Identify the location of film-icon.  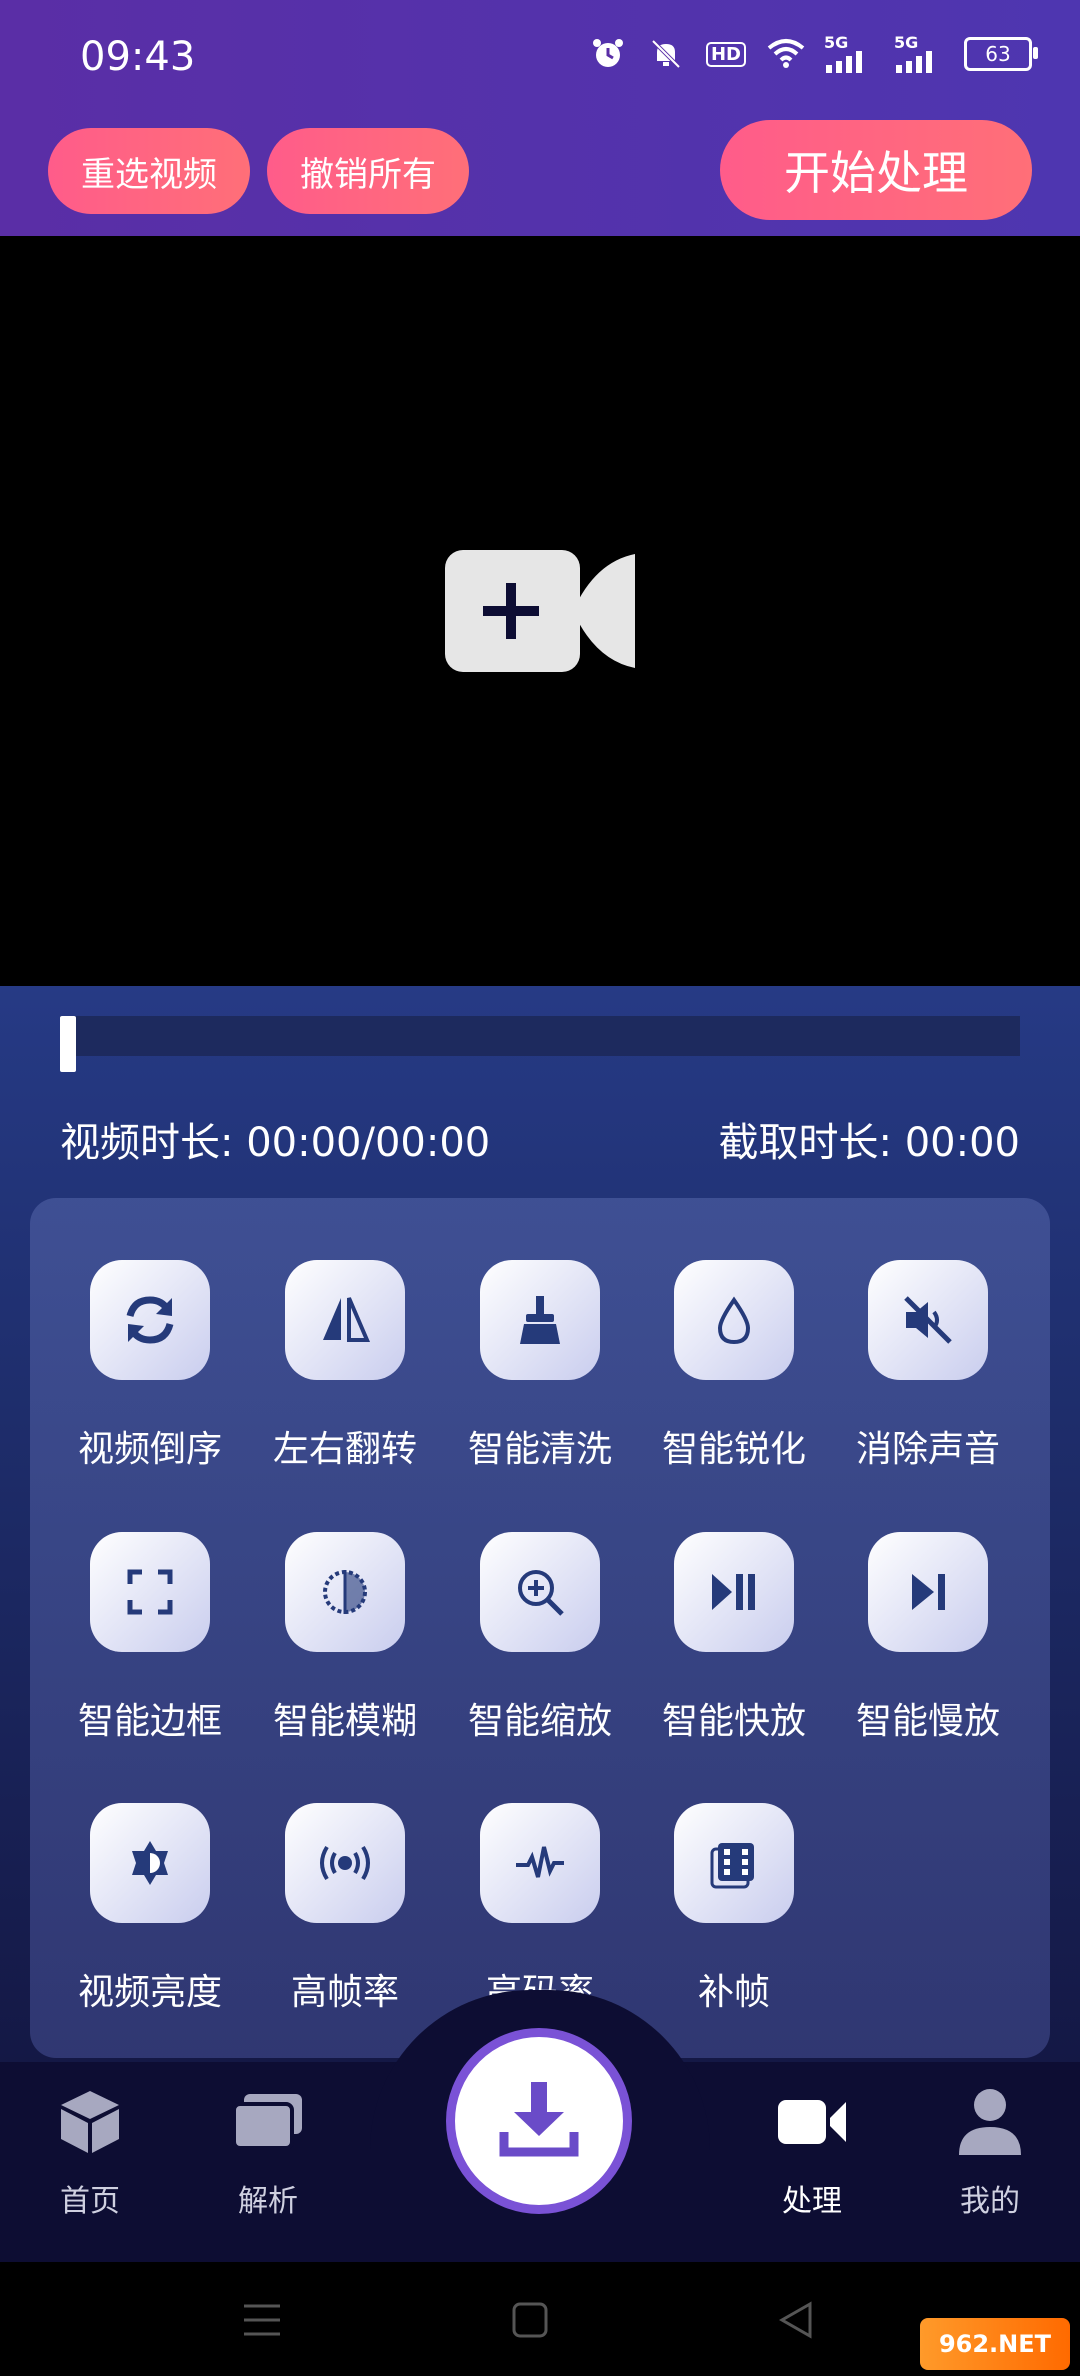
(734, 1863).